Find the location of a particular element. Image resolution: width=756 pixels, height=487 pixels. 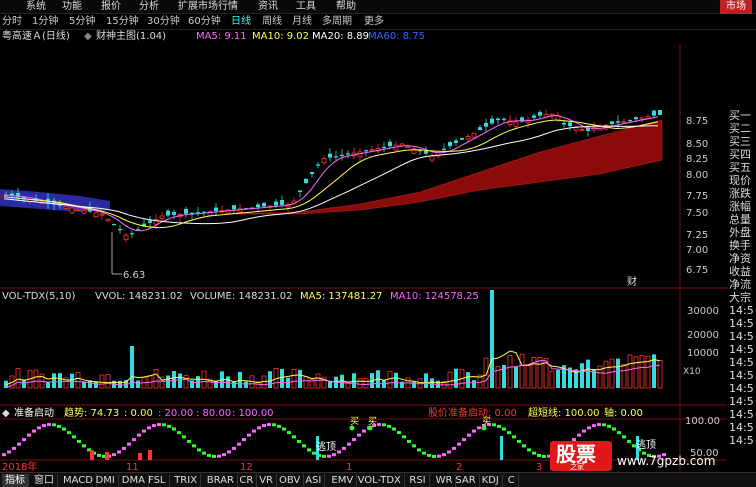

axis-label: 轴: 0.00 is located at coordinates (623, 412).